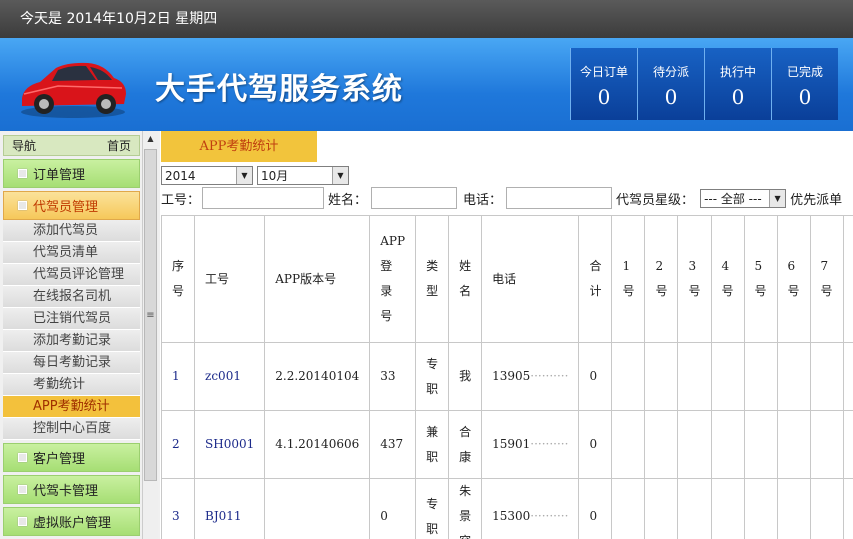 The width and height of the screenshot is (853, 539). I want to click on col-total: 合计, so click(595, 279).